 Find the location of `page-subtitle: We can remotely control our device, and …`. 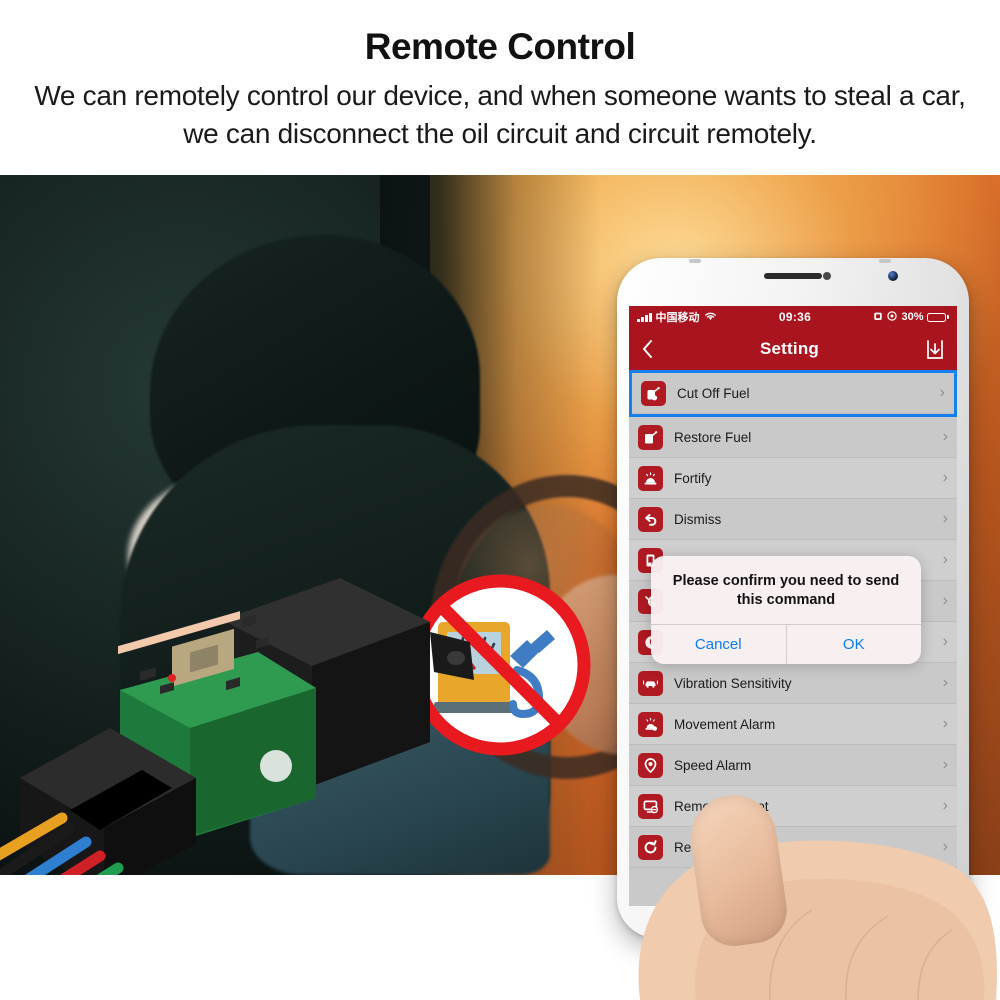

page-subtitle: We can remotely control our device, and … is located at coordinates (500, 114).